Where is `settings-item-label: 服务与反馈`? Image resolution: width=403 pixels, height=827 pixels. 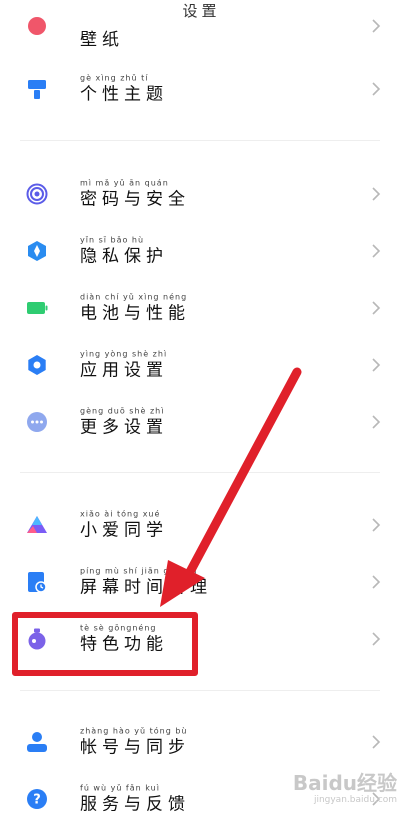
settings-item-label: 服务与反馈 is located at coordinates (135, 804).